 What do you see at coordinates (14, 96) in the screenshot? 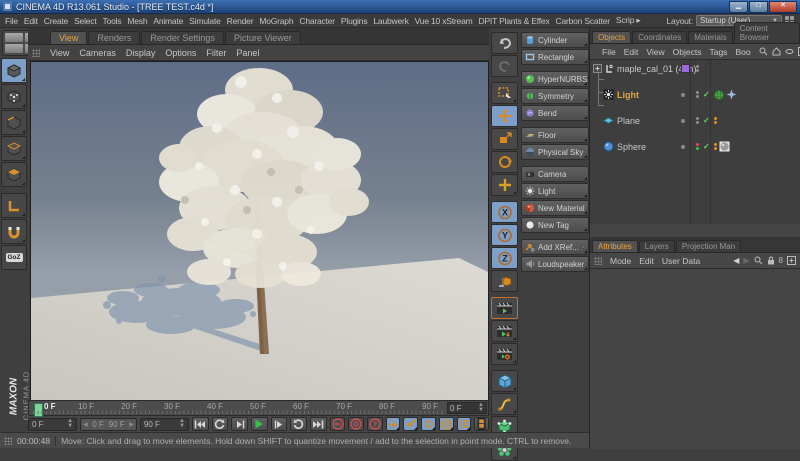
I see `point-mode-button` at bounding box center [14, 96].